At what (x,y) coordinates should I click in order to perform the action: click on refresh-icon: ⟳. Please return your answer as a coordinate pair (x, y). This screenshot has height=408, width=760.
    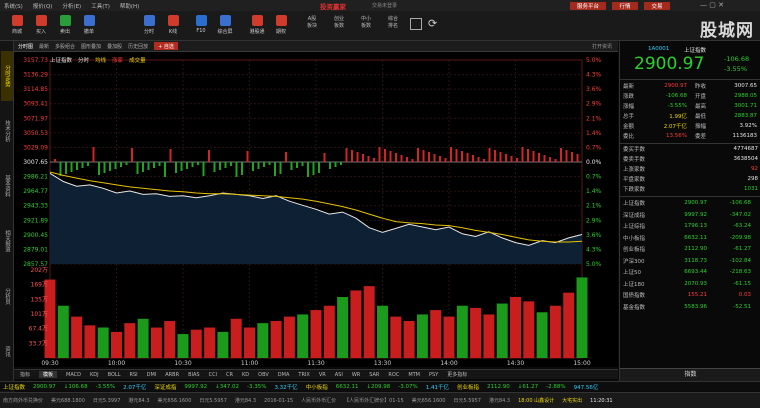
    Looking at the image, I should click on (432, 23).